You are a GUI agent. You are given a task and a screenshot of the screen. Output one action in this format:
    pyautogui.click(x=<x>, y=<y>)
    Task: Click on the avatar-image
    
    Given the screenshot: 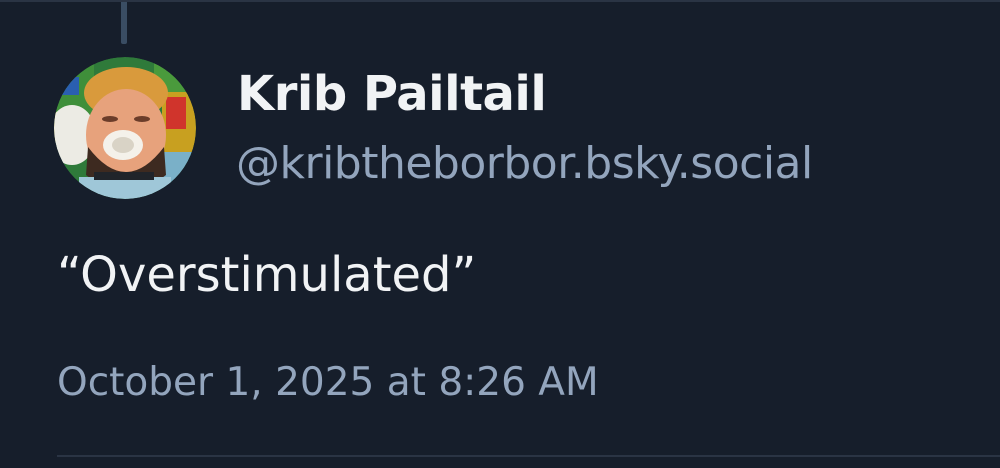 What is the action you would take?
    pyautogui.click(x=125, y=128)
    